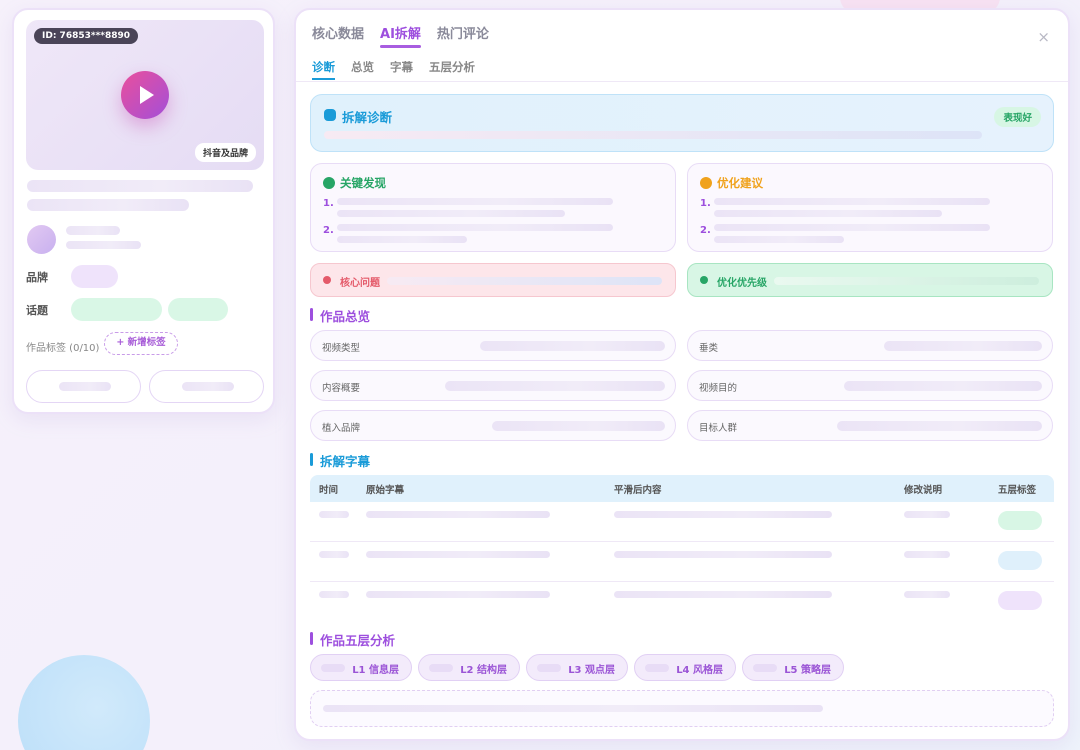 This screenshot has width=1080, height=750. What do you see at coordinates (870, 345) in the screenshot?
I see `overview-field: 垂类` at bounding box center [870, 345].